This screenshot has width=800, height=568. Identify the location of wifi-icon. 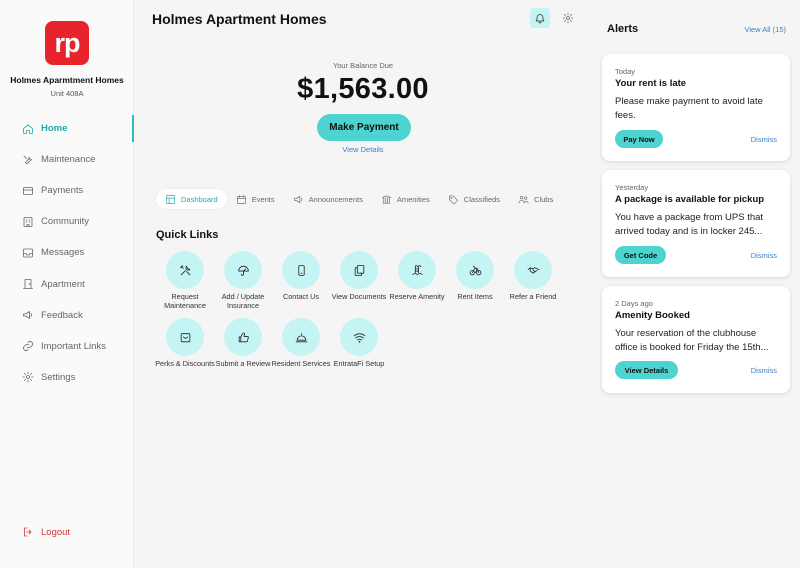
(359, 337).